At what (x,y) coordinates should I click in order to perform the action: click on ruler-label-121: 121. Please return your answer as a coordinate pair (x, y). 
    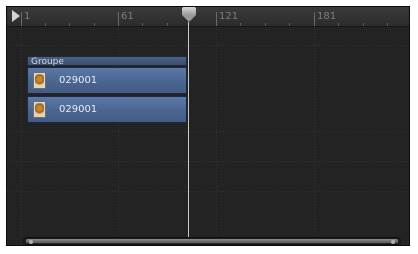
    Looking at the image, I should click on (229, 16).